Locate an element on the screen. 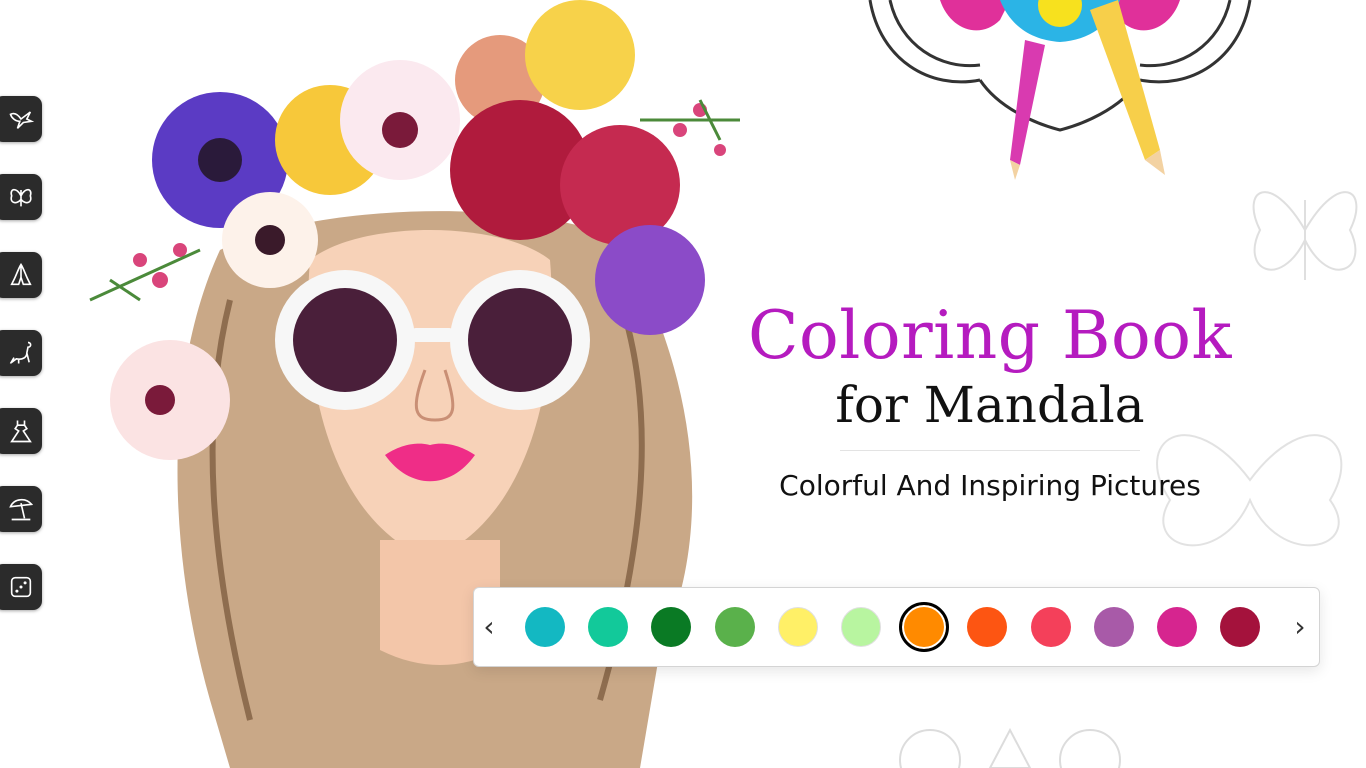  sidebar-item-fashion is located at coordinates (21, 431).